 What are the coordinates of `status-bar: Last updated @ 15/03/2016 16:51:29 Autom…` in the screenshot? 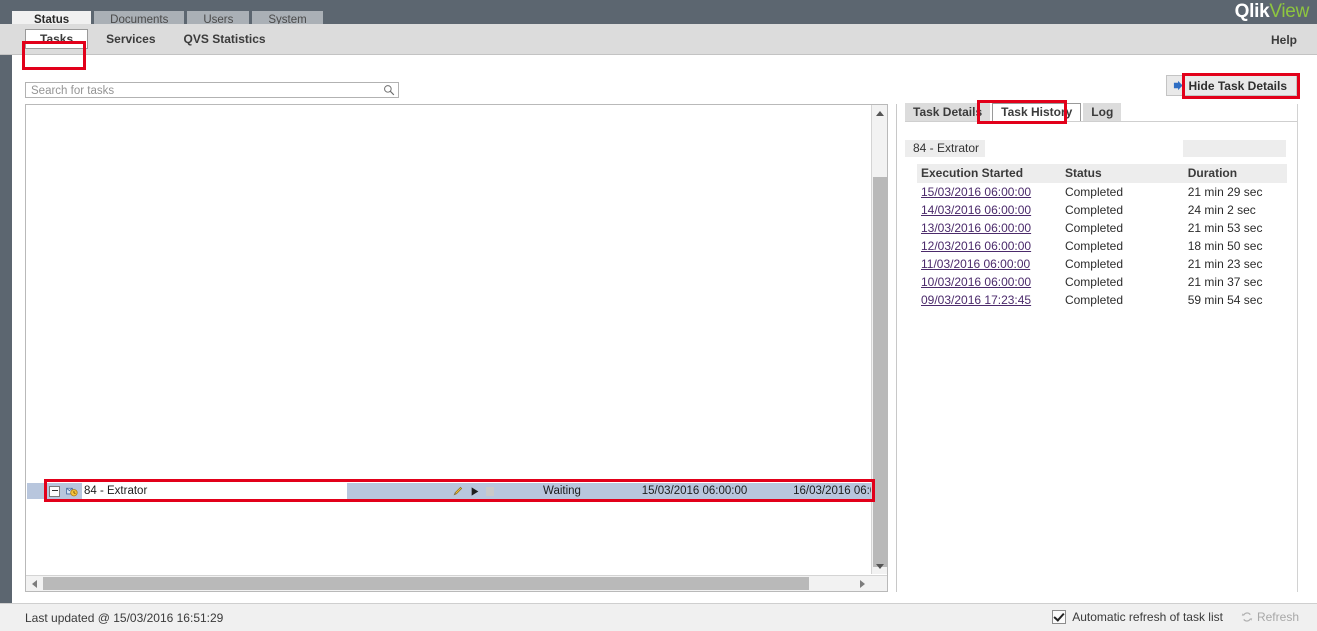 It's located at (658, 617).